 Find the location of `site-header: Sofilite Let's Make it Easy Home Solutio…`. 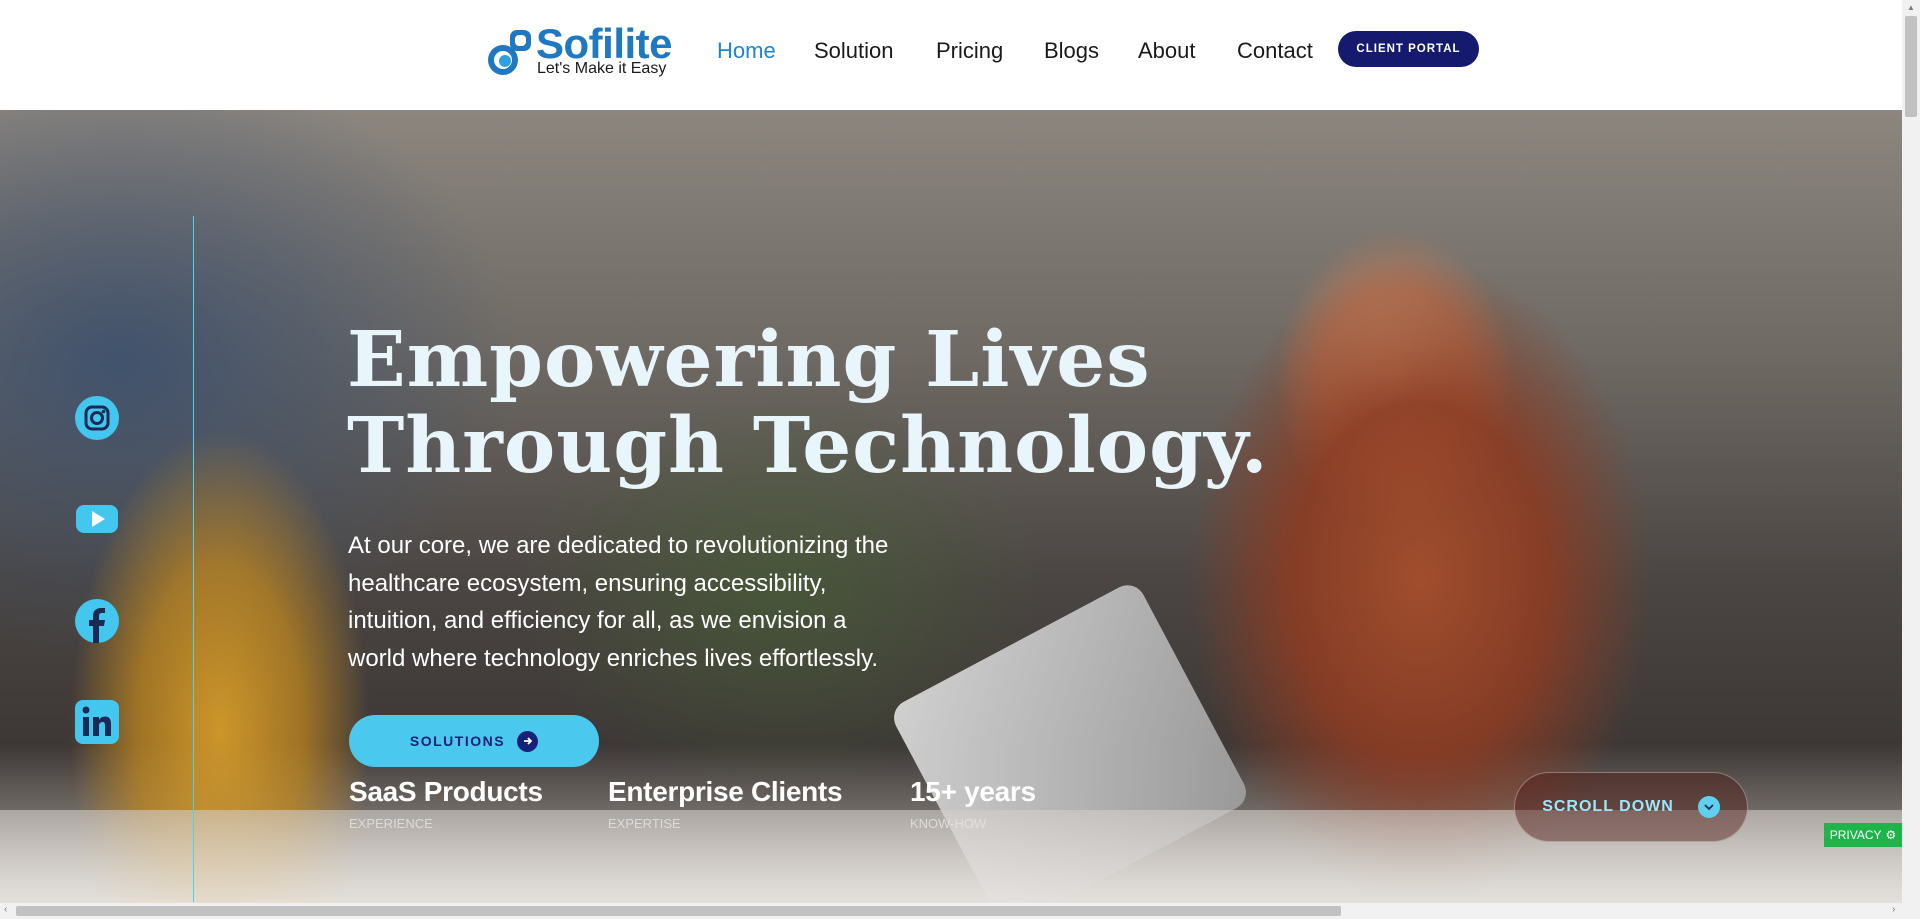

site-header: Sofilite Let's Make it Easy Home Solutio… is located at coordinates (951, 55).